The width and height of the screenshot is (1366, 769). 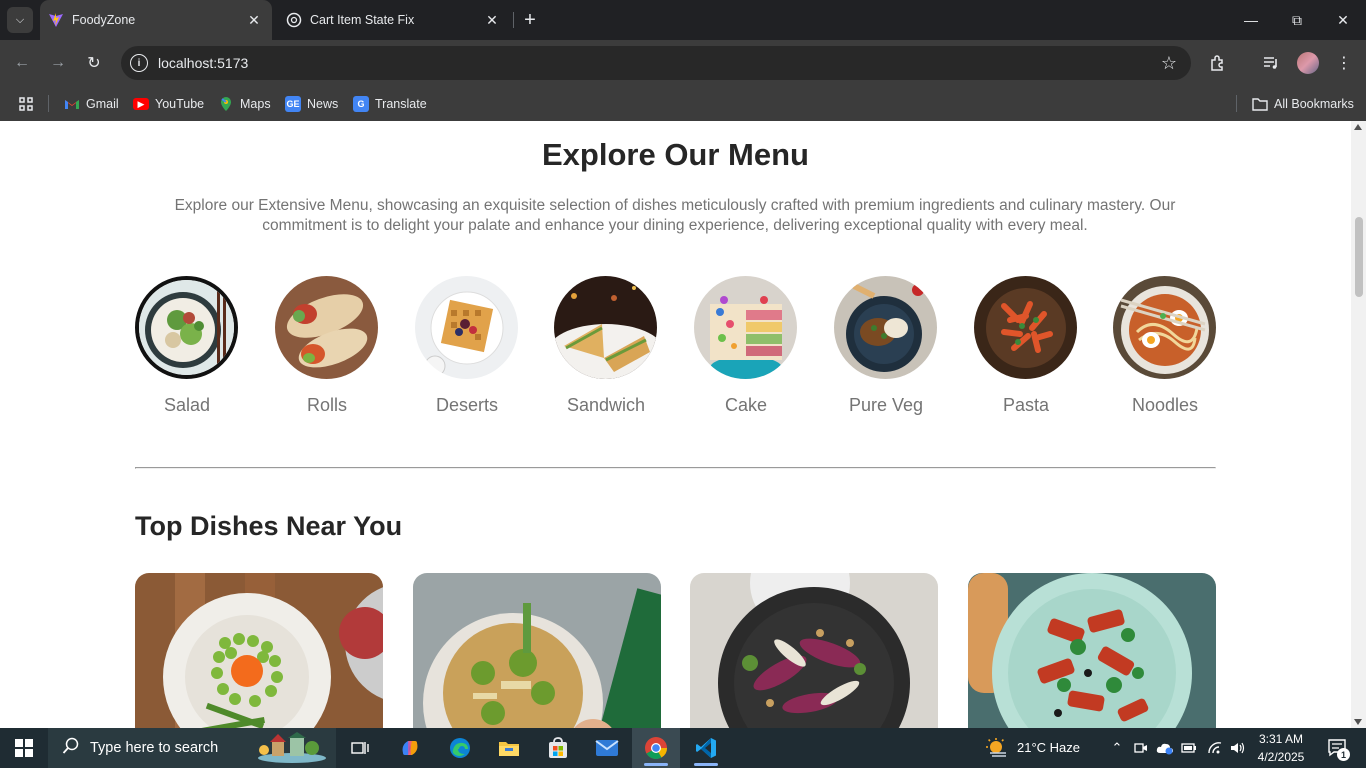 I want to click on menu-item-label: Cake, so click(x=746, y=405).